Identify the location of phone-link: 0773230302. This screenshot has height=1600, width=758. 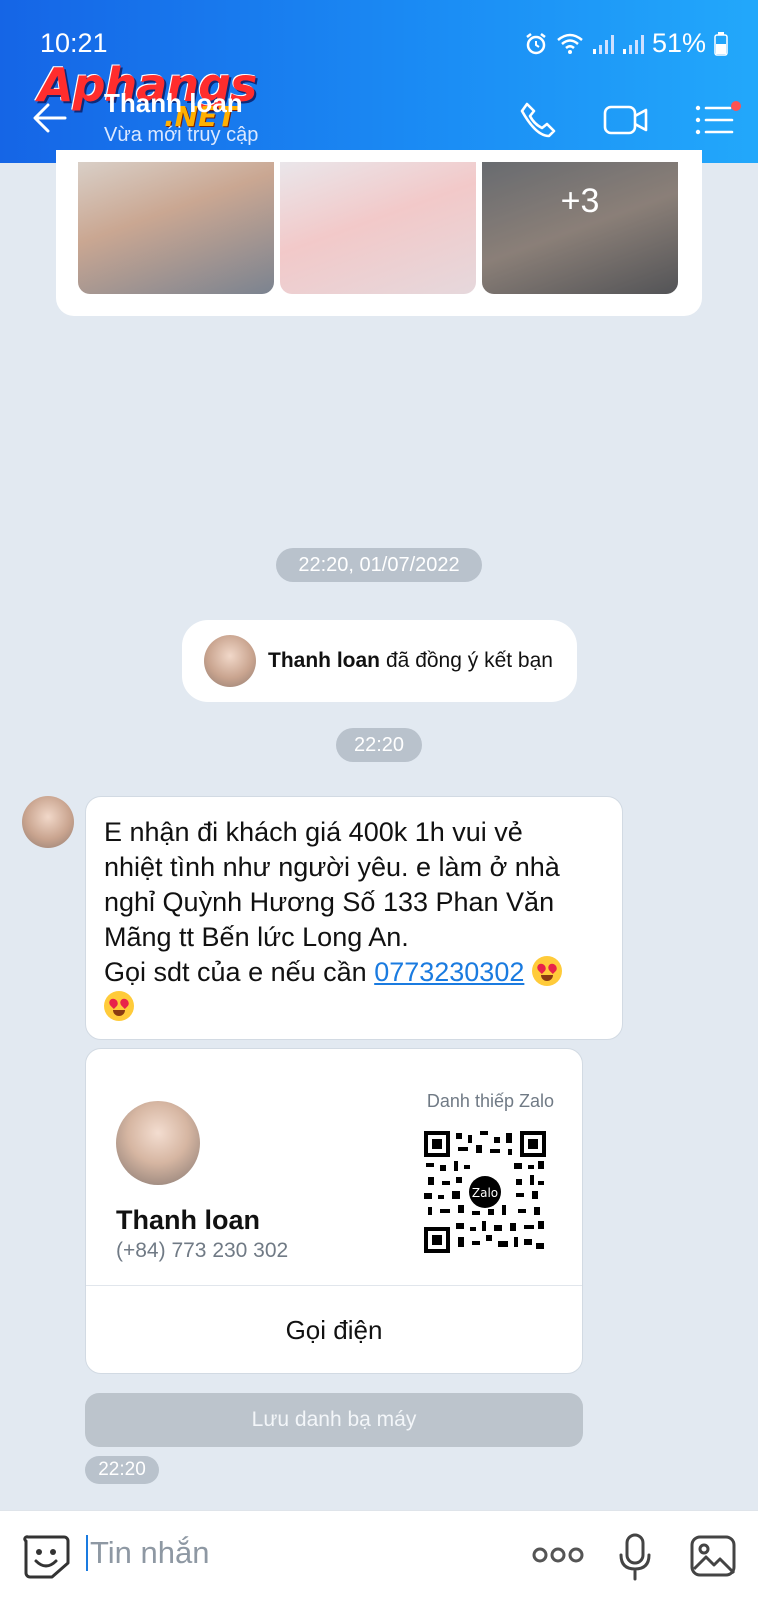
(449, 972).